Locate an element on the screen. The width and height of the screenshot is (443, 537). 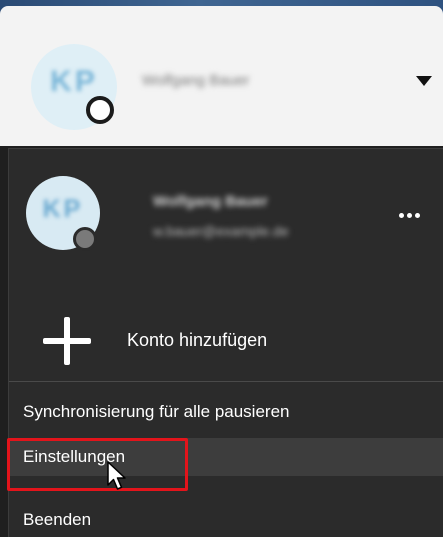
sync-status-icon is located at coordinates (100, 110).